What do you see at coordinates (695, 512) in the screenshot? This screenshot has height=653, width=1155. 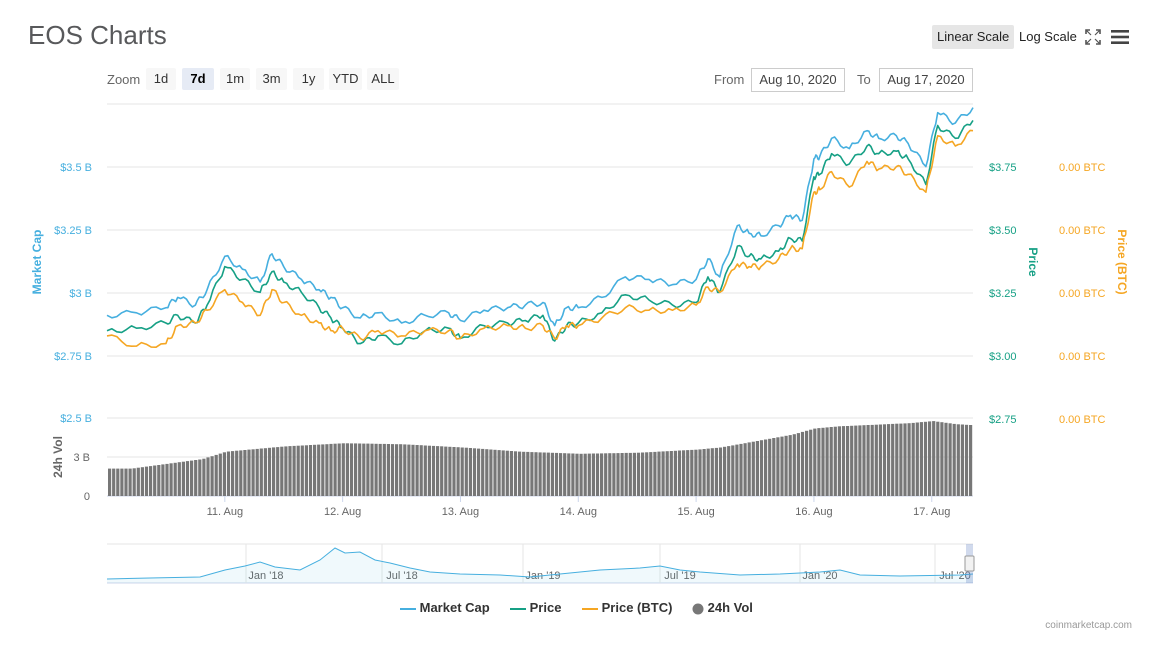 I see `x-tick-label: 15. Aug` at bounding box center [695, 512].